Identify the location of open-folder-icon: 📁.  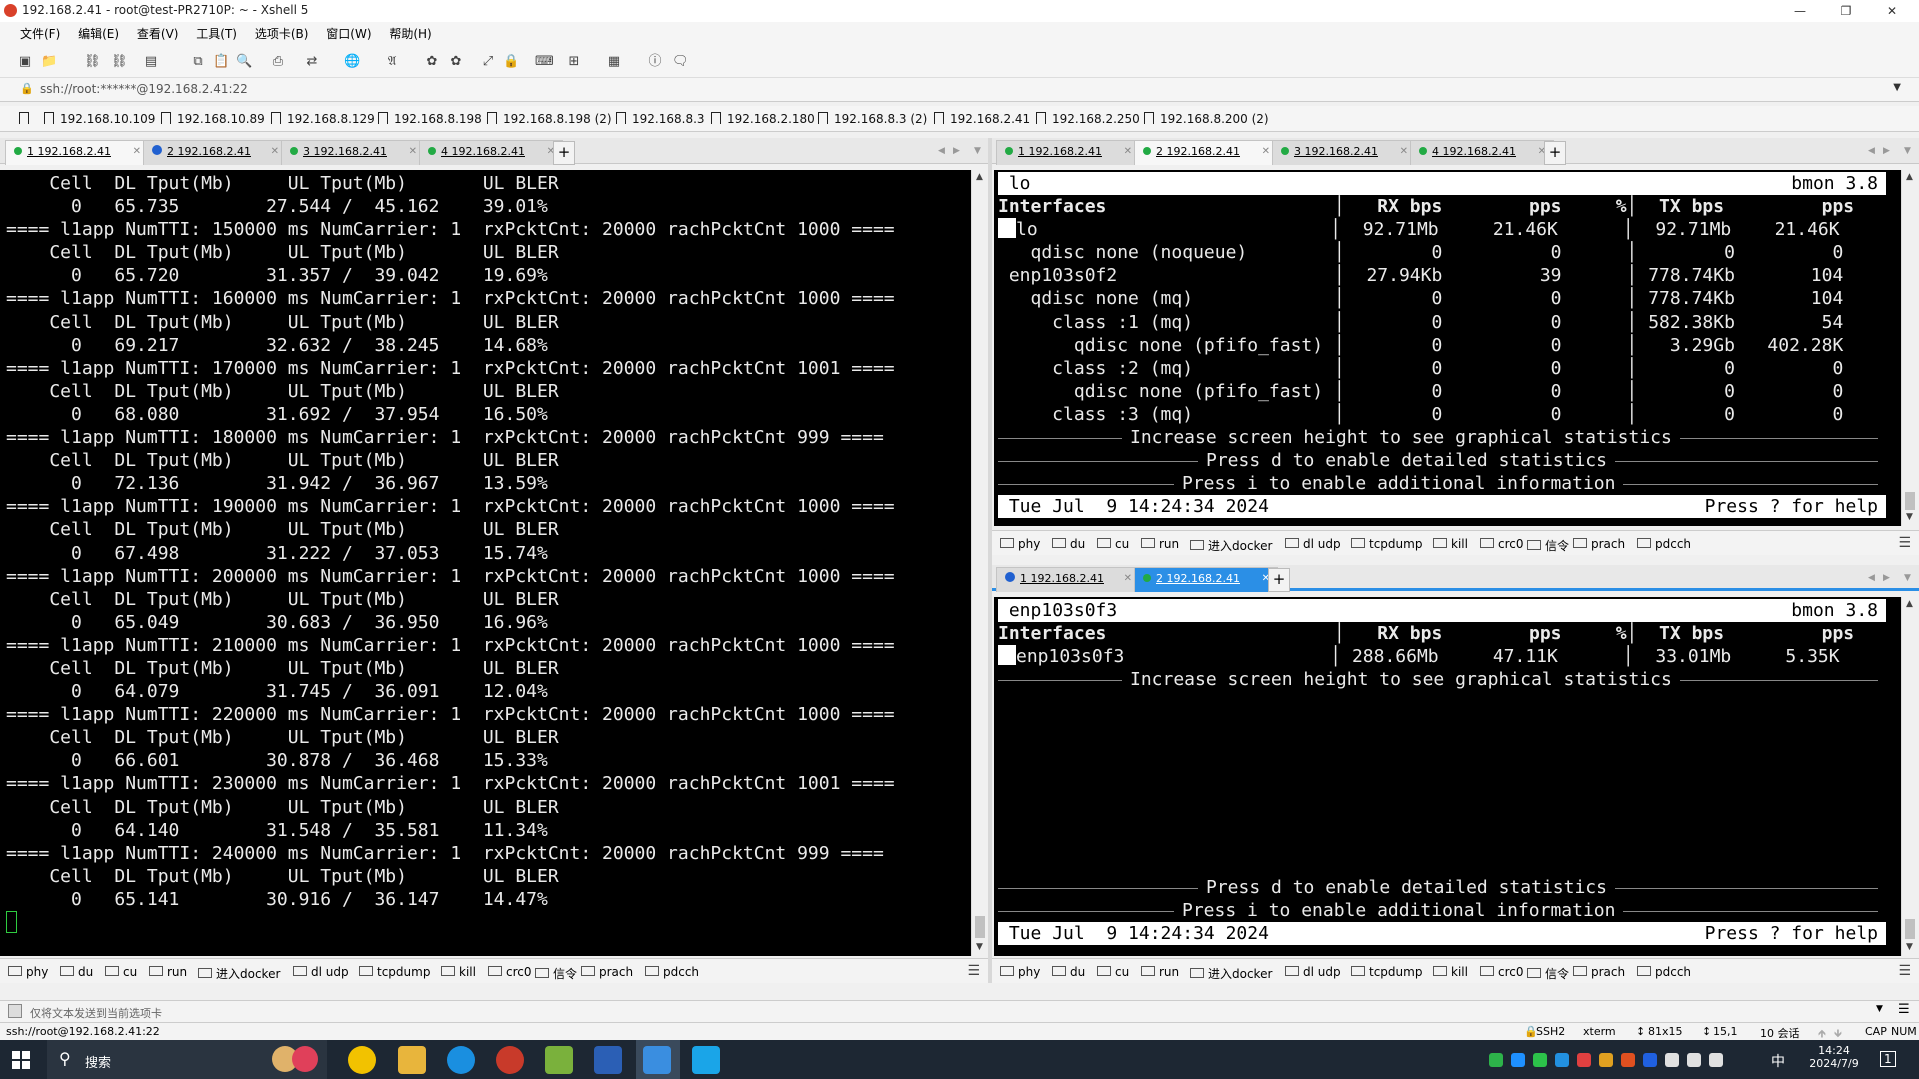
(49, 62).